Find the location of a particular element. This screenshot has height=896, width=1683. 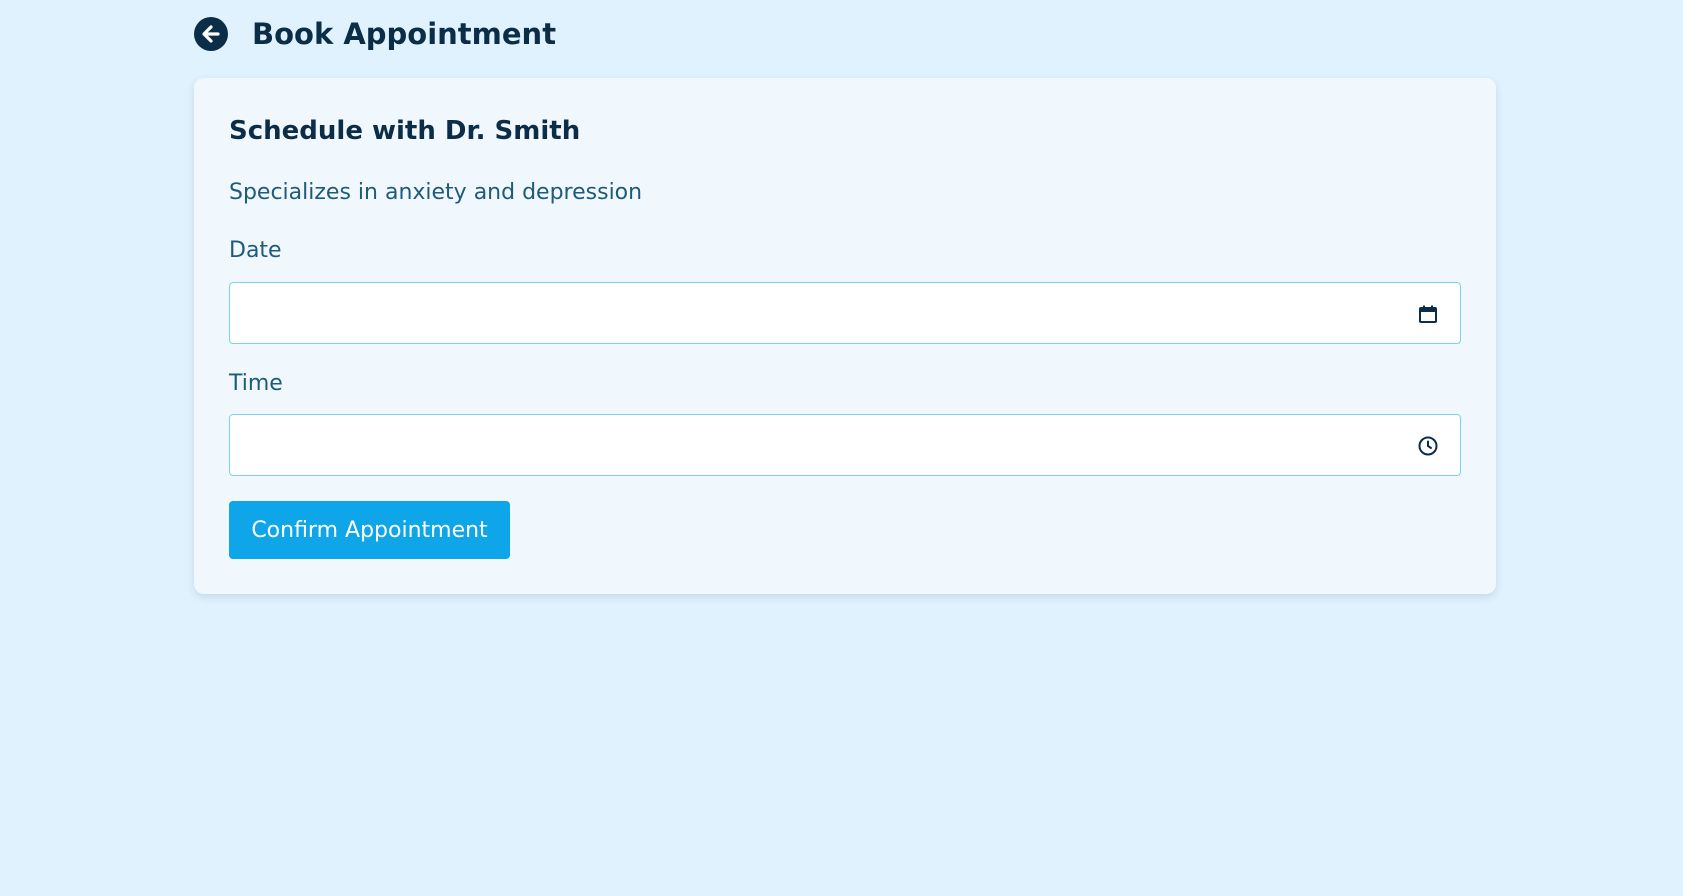

time-label: Time is located at coordinates (256, 383).